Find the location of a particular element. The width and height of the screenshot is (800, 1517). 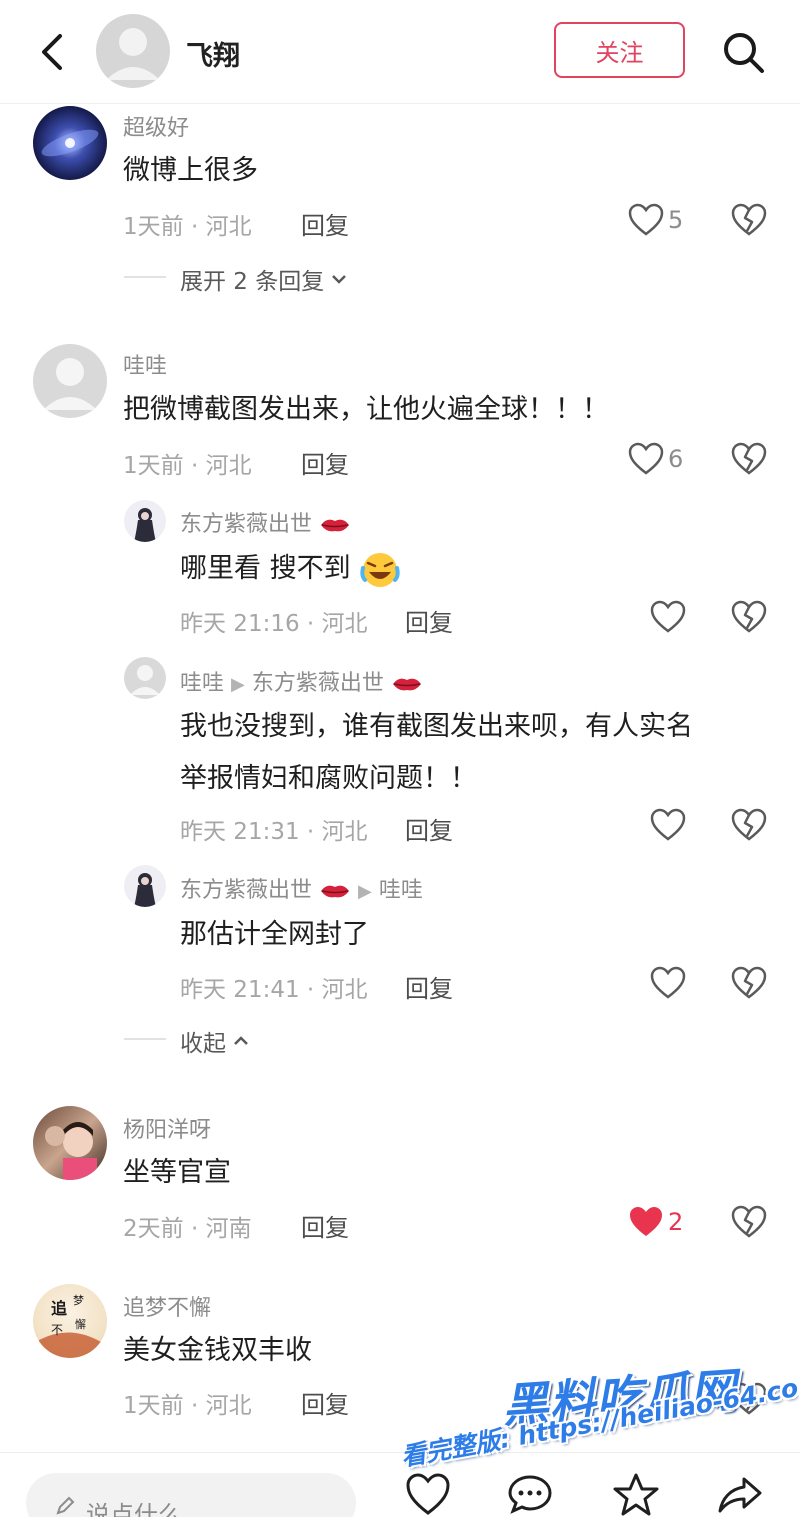

reply-text-line: 举报情妇和腐败问题！！ is located at coordinates (328, 778).